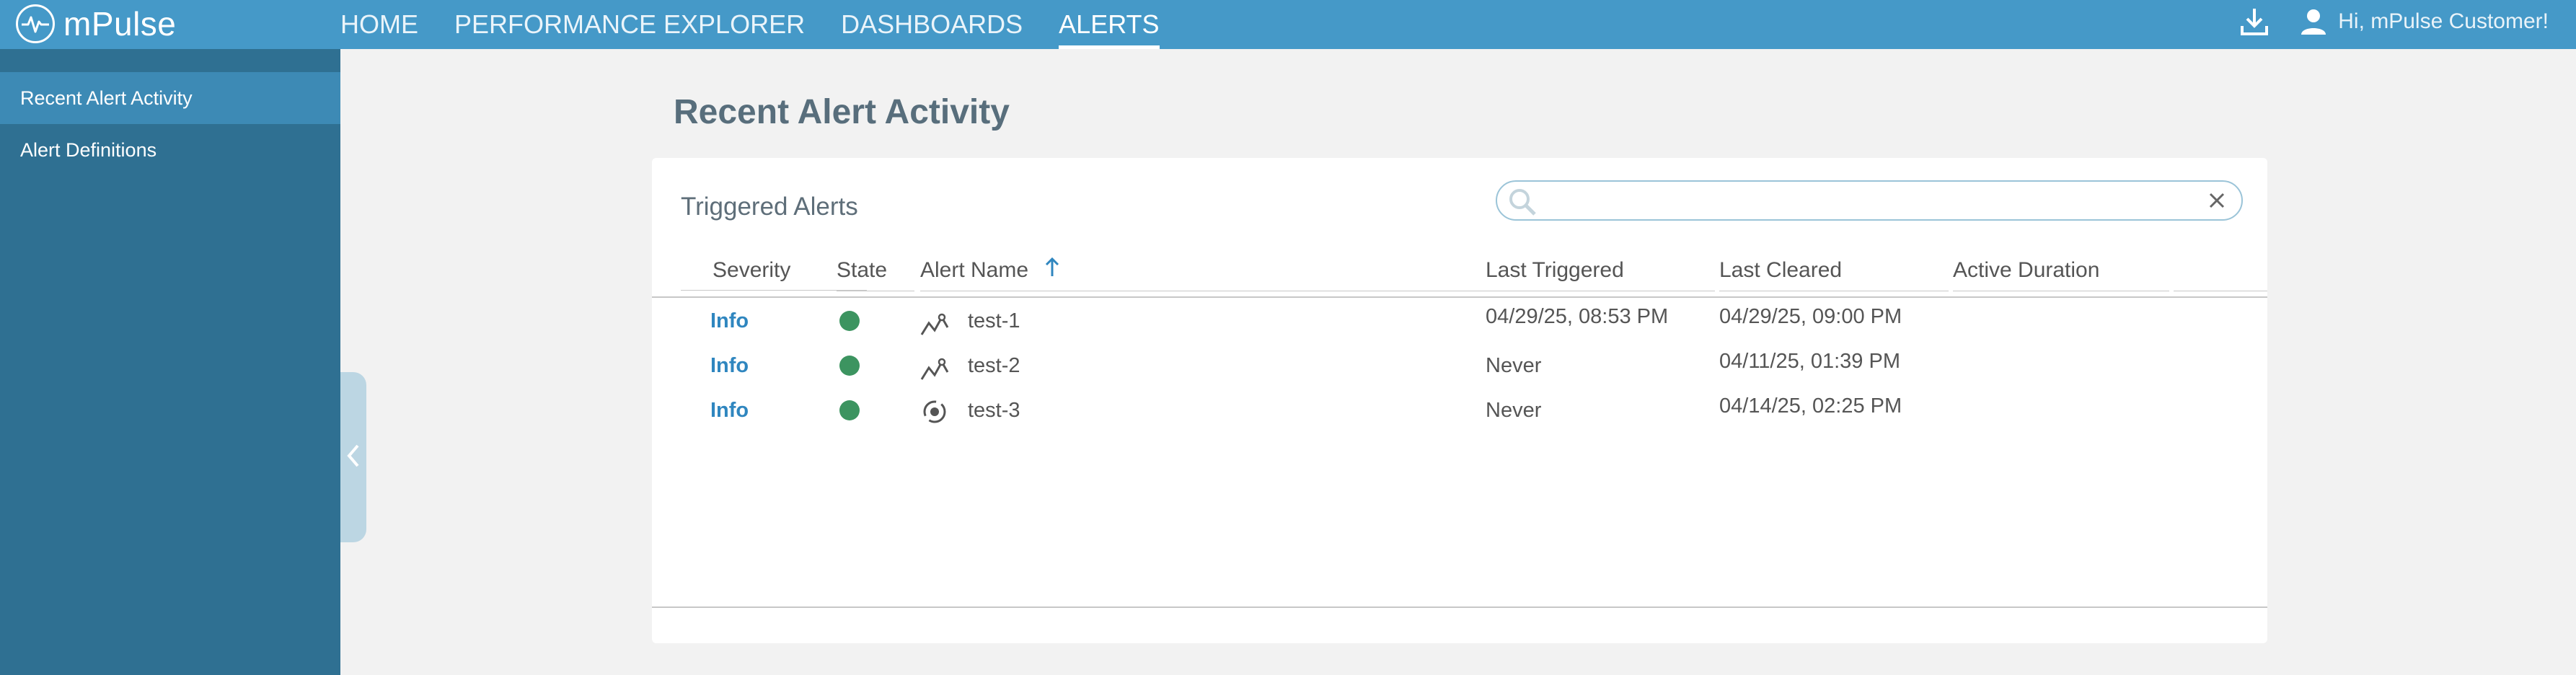 This screenshot has width=2576, height=675. I want to click on nav-dashboards: DASHBOARDS, so click(932, 25).